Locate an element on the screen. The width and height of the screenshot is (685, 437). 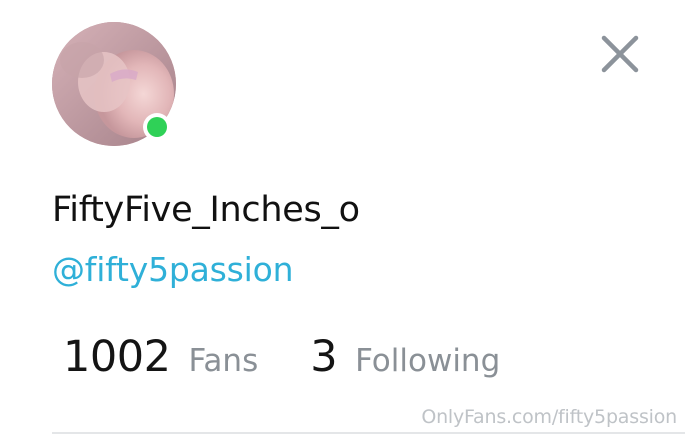
close-button is located at coordinates (620, 54).